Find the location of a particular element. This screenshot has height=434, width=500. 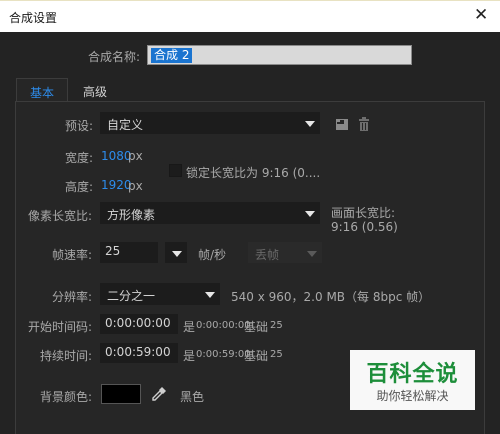

start-timecode-is: 是 is located at coordinates (189, 327).